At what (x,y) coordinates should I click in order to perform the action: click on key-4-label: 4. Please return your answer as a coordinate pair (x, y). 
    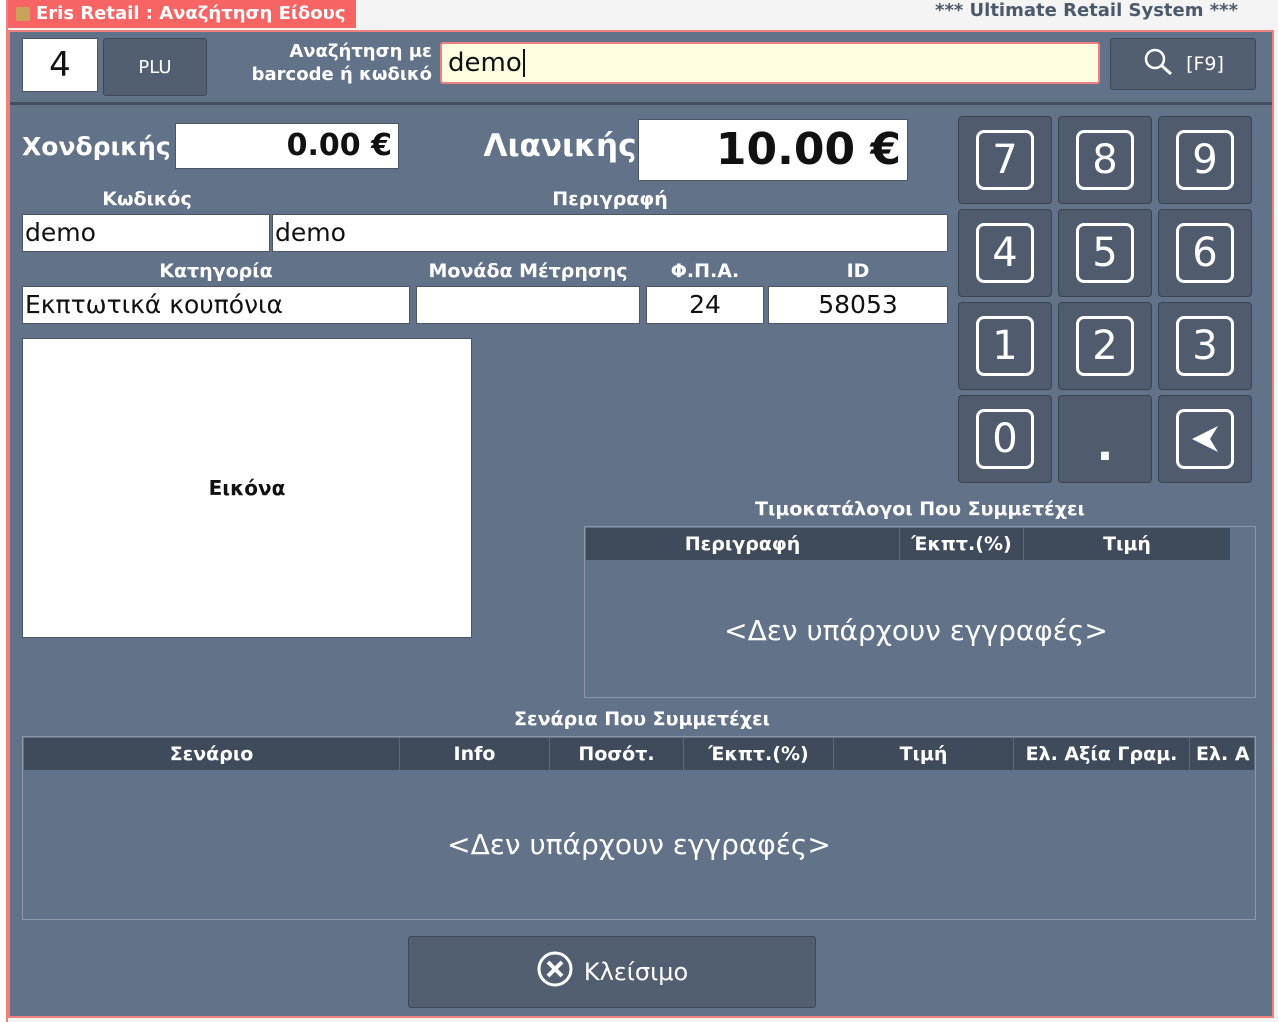
    Looking at the image, I should click on (1005, 253).